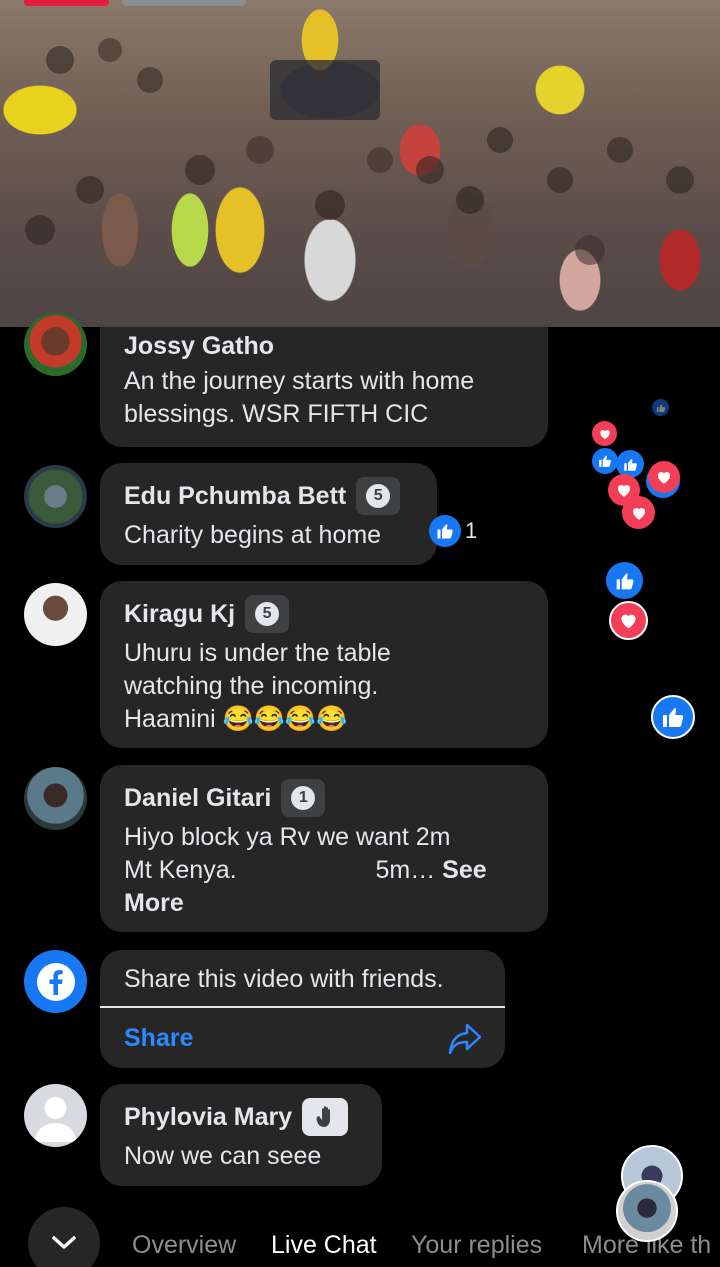  I want to click on share-arrow-icon, so click(465, 1039).